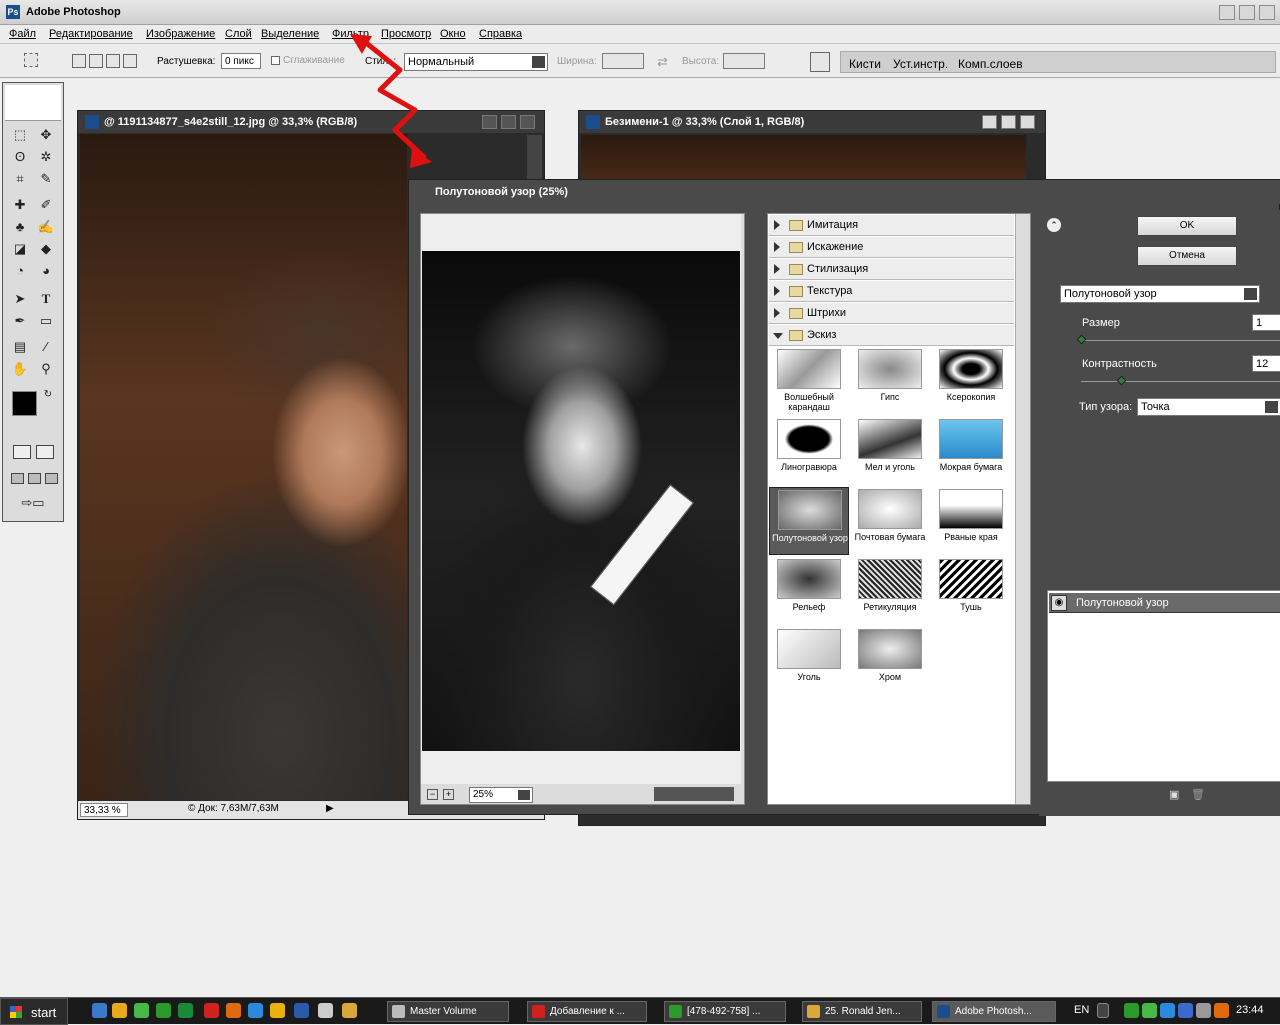 The image size is (1280, 1025). Describe the element at coordinates (17, 478) in the screenshot. I see `screen-mode-standard-icon` at that location.